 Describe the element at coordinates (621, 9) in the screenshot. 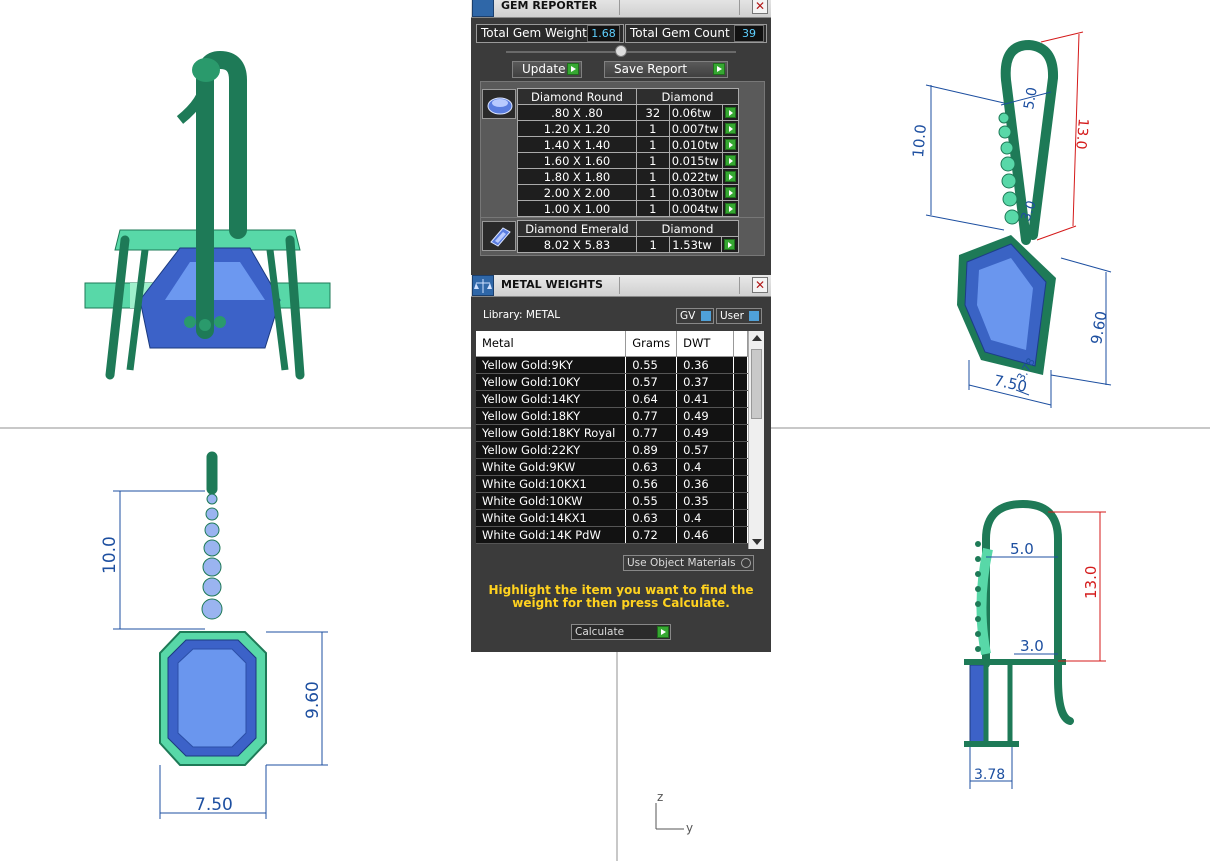

I see `gem-reporter-titlebar: GEM REPORTER ✕` at that location.